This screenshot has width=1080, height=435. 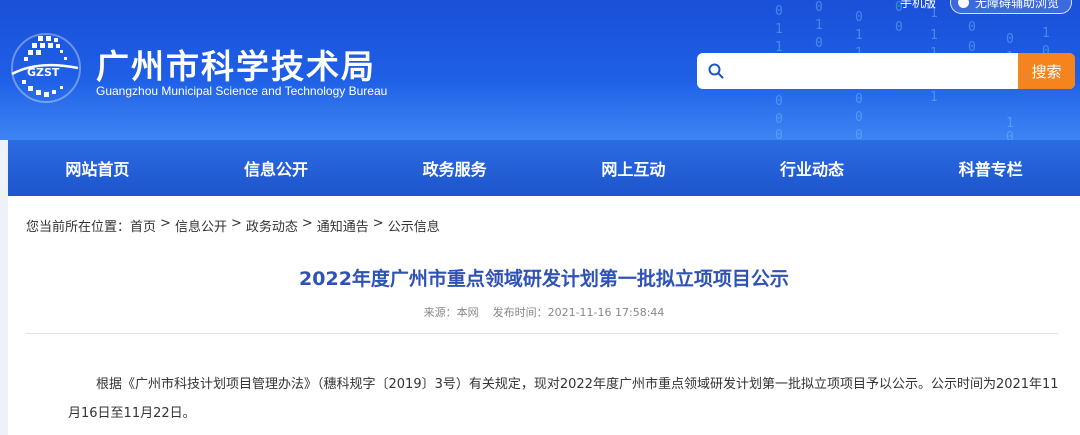 I want to click on breadcrumb: 您当前所在位置： 首页 > 信息公开 > 政务动态 > 通知通告 > 公示信息, so click(x=233, y=225).